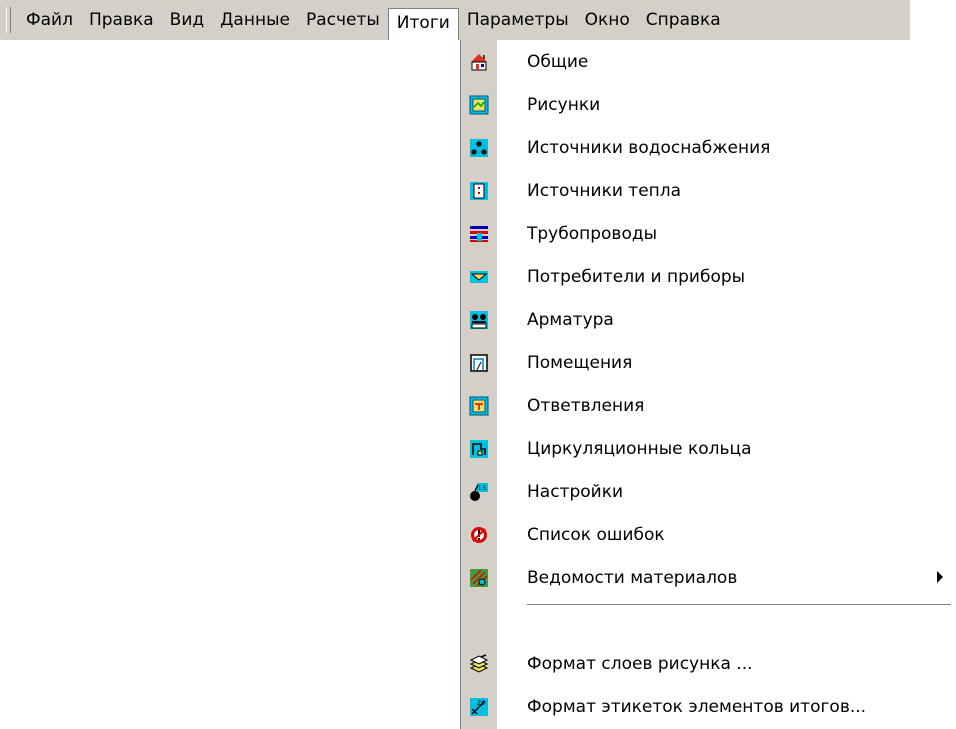  What do you see at coordinates (479, 190) in the screenshot?
I see `heat-source-icon` at bounding box center [479, 190].